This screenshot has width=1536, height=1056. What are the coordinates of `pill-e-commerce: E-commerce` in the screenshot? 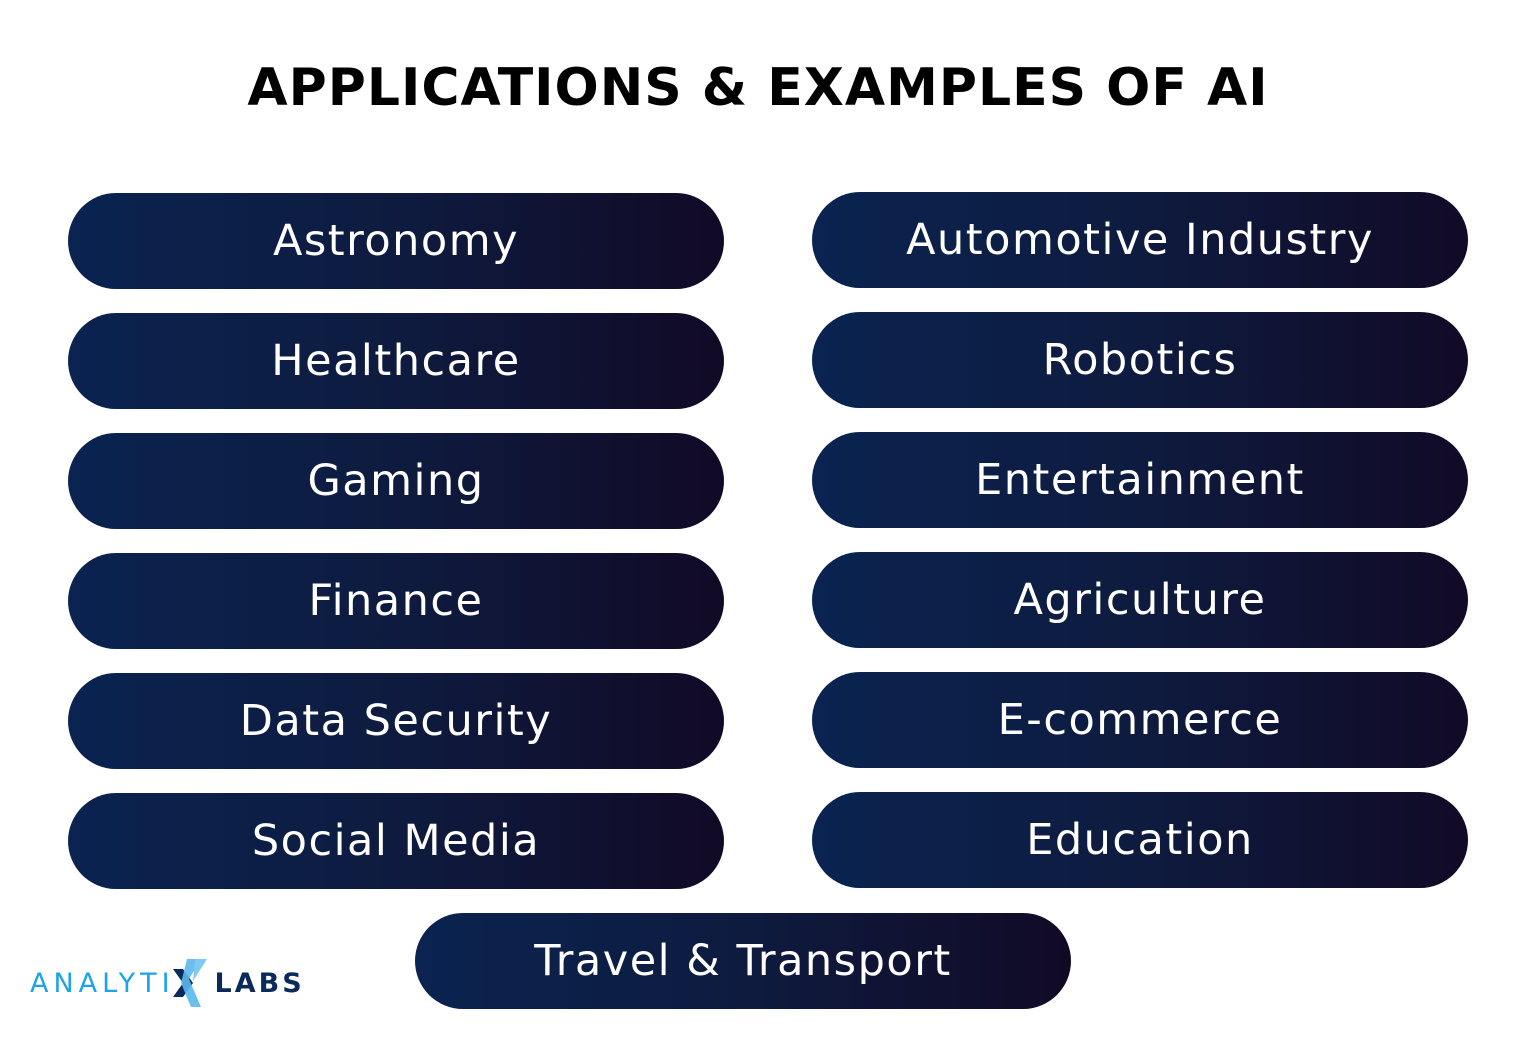 It's located at (1140, 720).